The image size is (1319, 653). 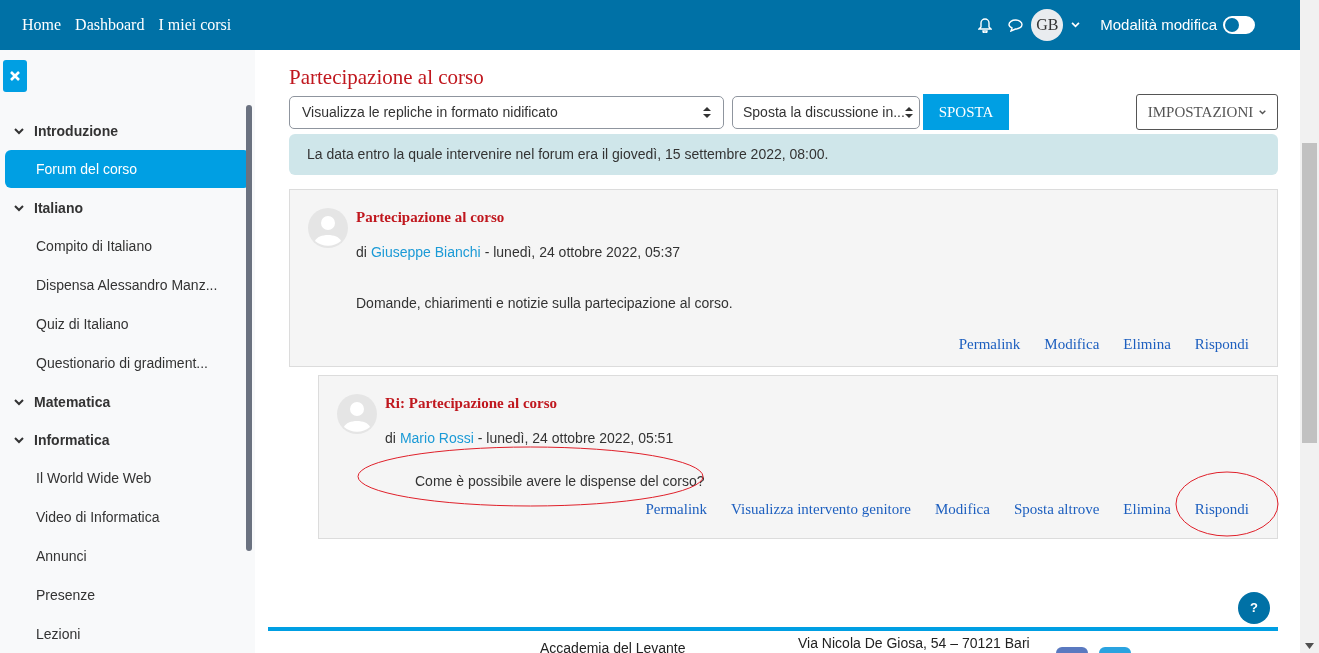 What do you see at coordinates (127, 440) in the screenshot?
I see `section-heading: Informatica` at bounding box center [127, 440].